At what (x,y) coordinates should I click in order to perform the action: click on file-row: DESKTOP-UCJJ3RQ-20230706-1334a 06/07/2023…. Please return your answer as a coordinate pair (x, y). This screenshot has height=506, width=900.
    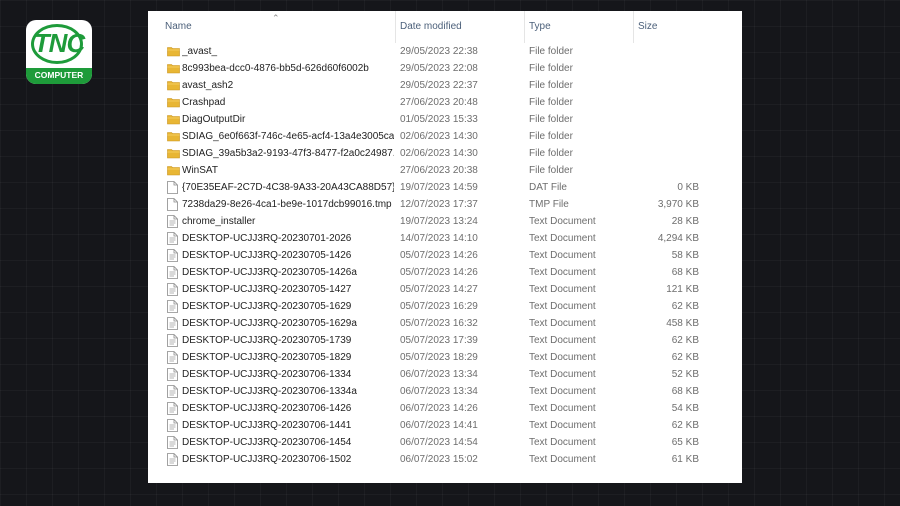
    Looking at the image, I should click on (445, 391).